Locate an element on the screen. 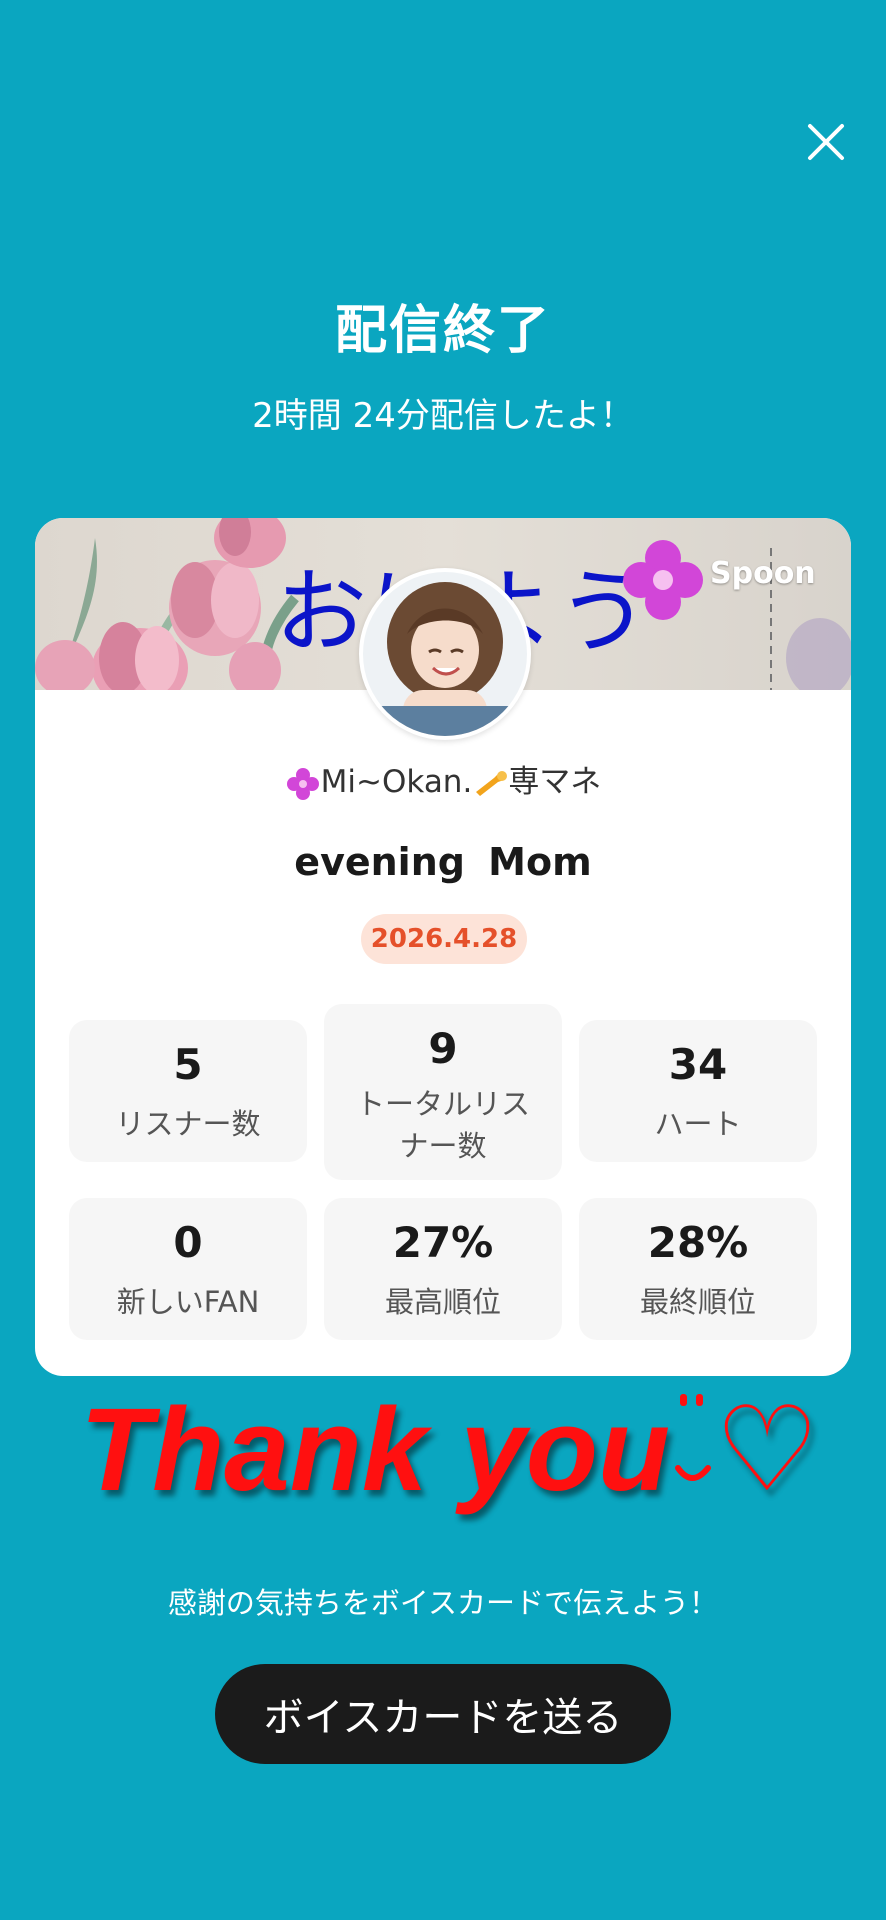 The height and width of the screenshot is (1920, 886). close-icon is located at coordinates (826, 142).